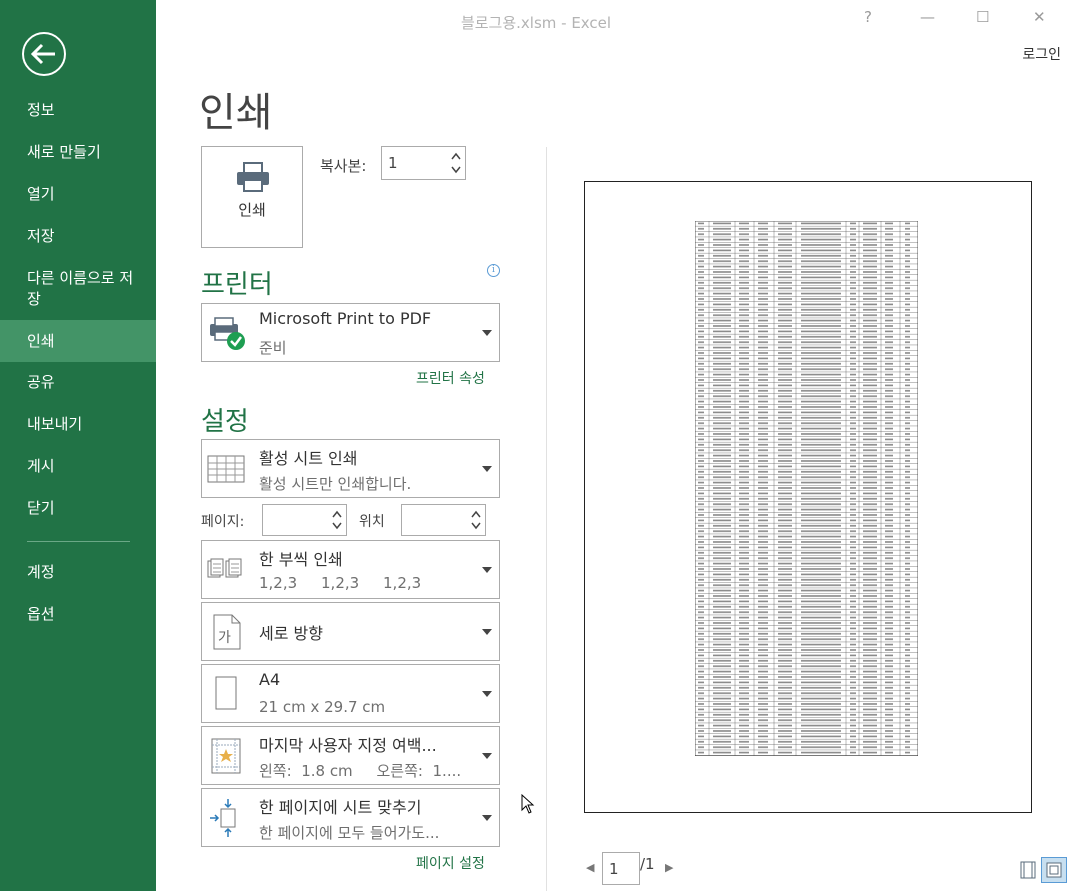 The height and width of the screenshot is (891, 1071). I want to click on help-icon: ?, so click(868, 17).